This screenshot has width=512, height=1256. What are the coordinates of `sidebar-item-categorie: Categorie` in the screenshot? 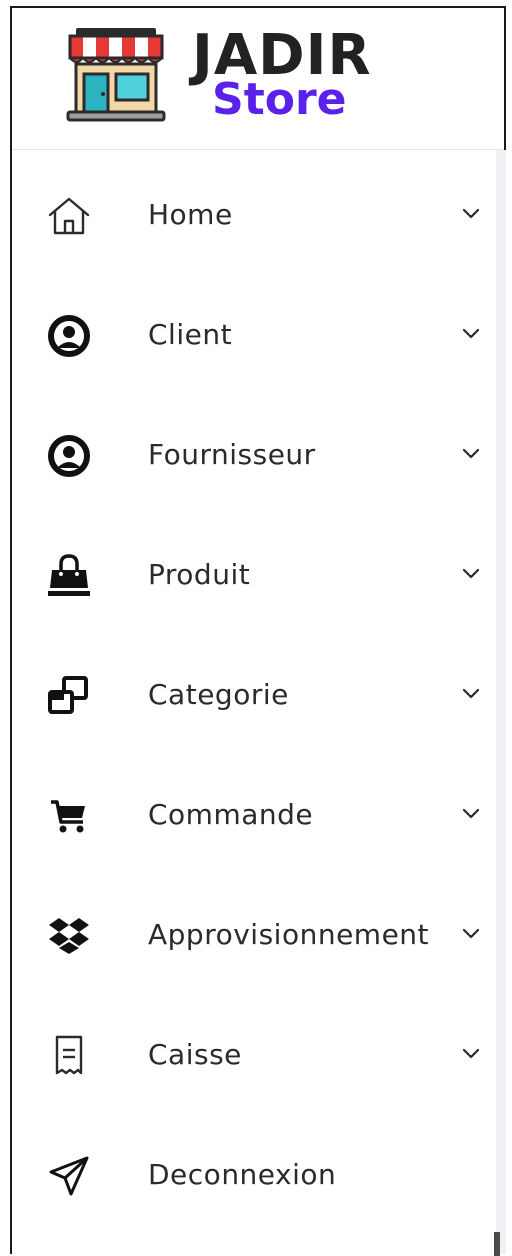 It's located at (252, 690).